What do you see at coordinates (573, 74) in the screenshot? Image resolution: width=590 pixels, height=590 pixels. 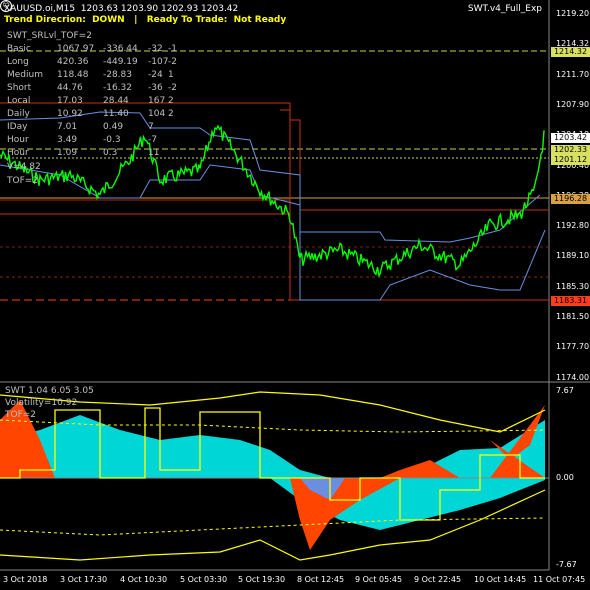 I see `price-tick: 1211.70` at bounding box center [573, 74].